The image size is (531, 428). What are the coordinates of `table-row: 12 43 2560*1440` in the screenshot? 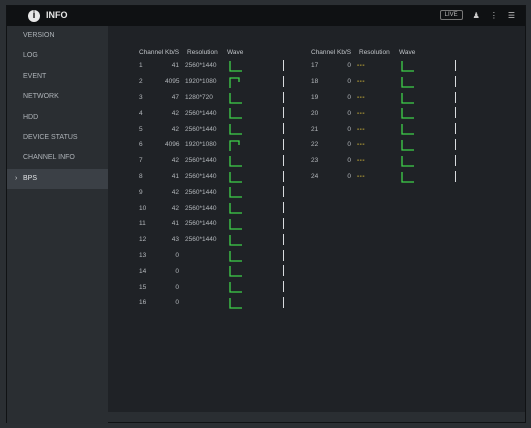 It's located at (213, 240).